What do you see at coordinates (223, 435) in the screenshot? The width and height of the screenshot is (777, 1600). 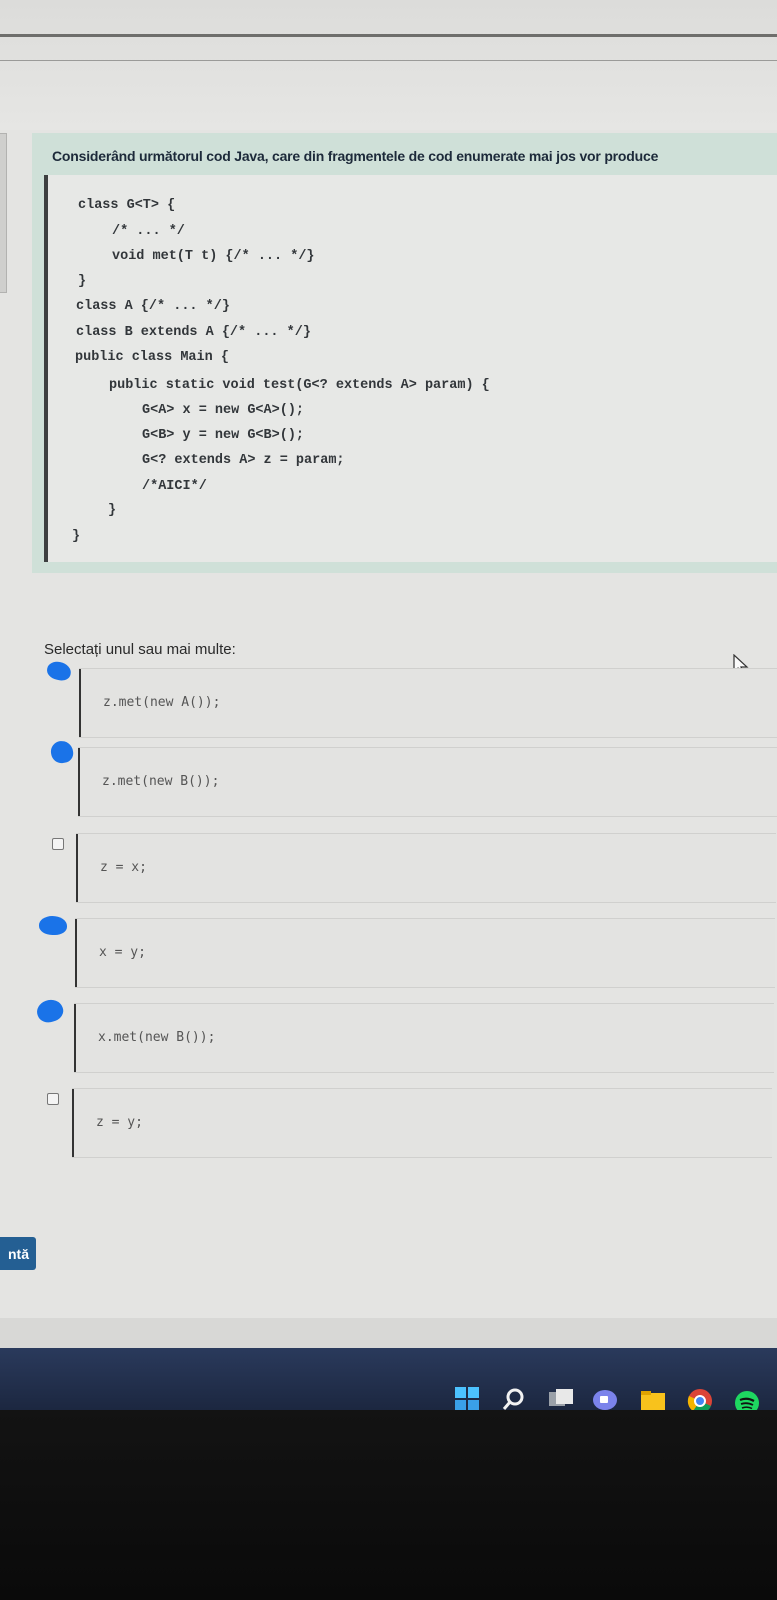 I see `code-line: G<B> y = new G<B>();` at bounding box center [223, 435].